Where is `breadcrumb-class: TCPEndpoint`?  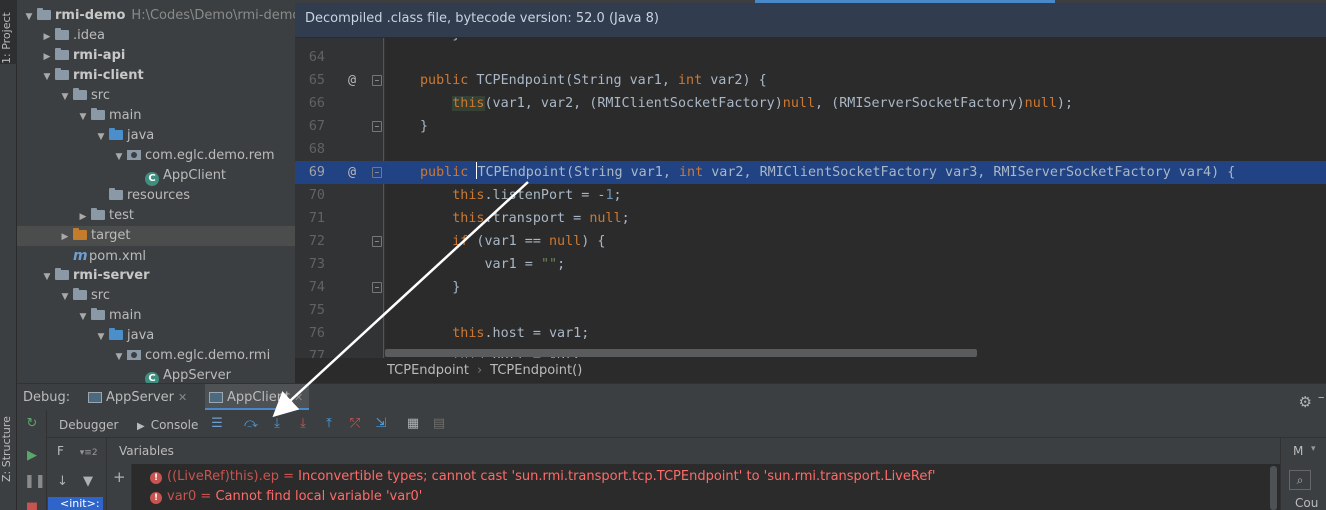 breadcrumb-class: TCPEndpoint is located at coordinates (428, 370).